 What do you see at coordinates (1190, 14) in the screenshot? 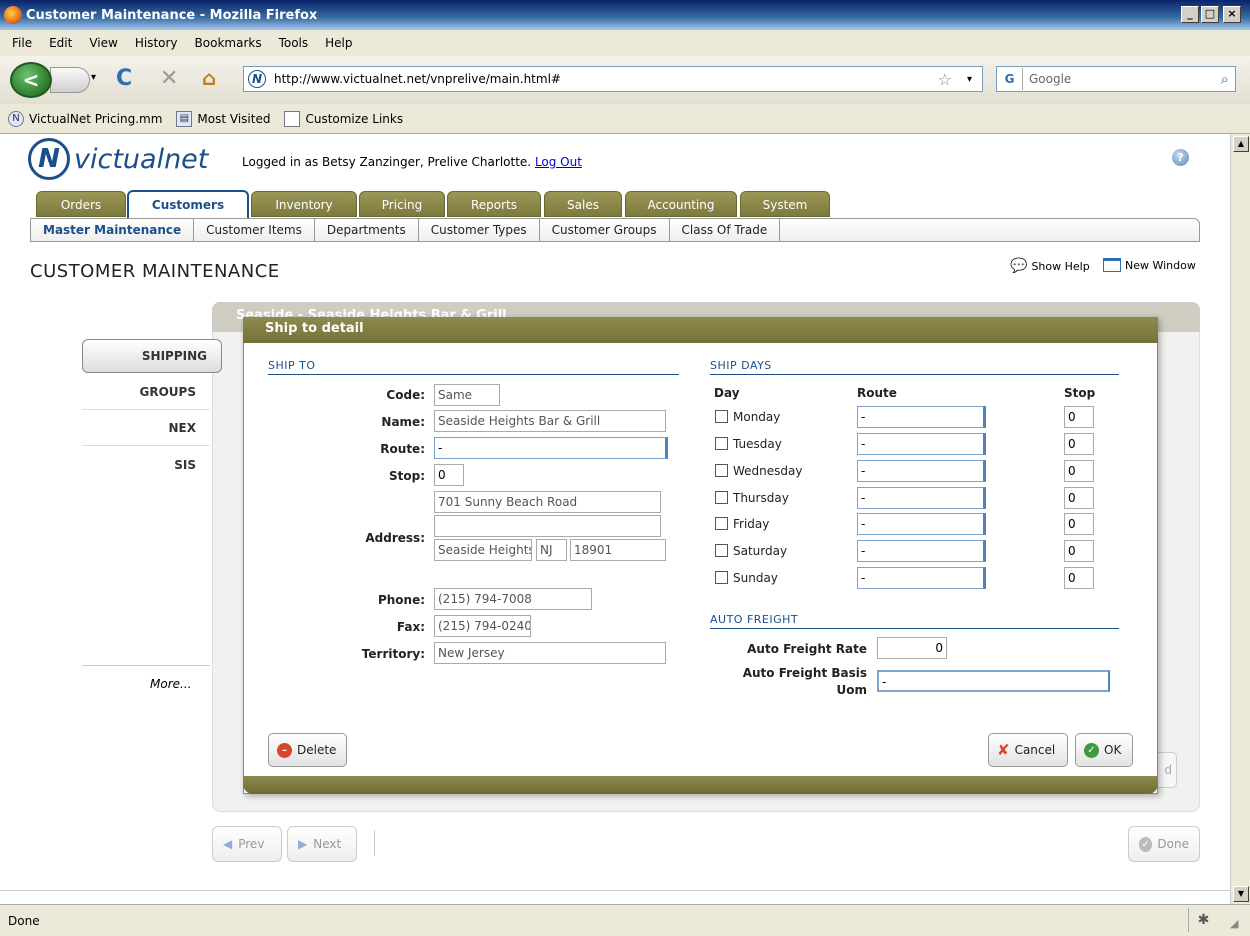
I see `minimize-button: _` at bounding box center [1190, 14].